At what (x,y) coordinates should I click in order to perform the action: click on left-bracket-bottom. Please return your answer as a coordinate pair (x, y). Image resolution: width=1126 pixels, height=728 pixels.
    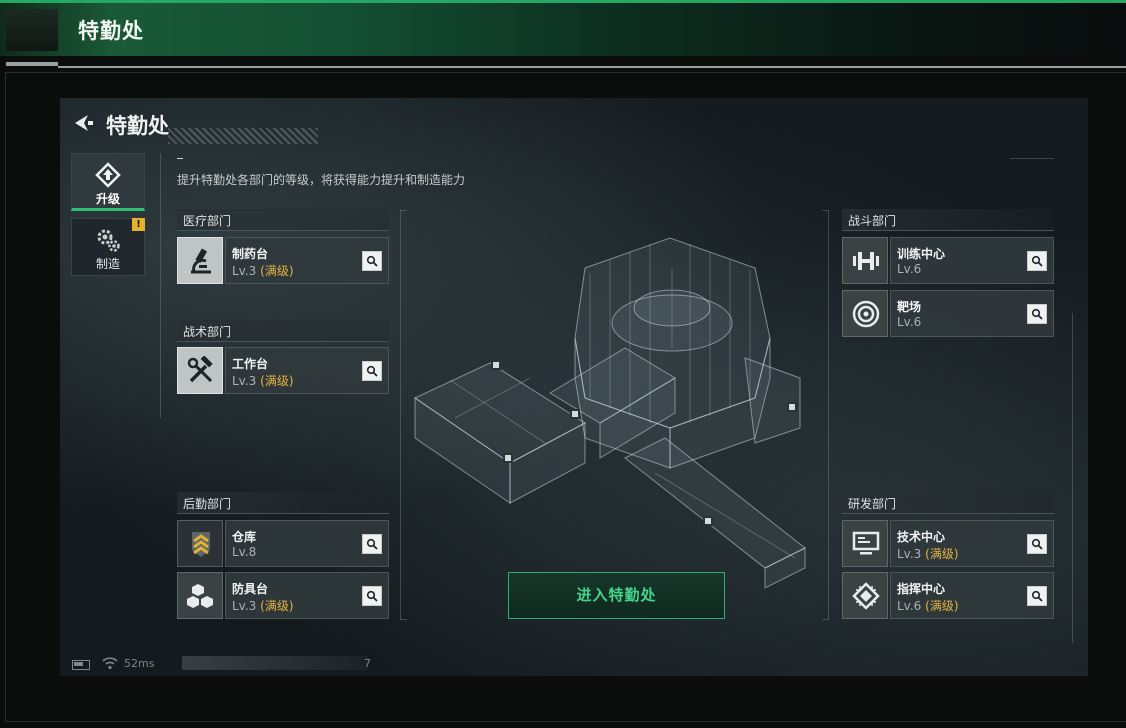
    Looking at the image, I should click on (403, 619).